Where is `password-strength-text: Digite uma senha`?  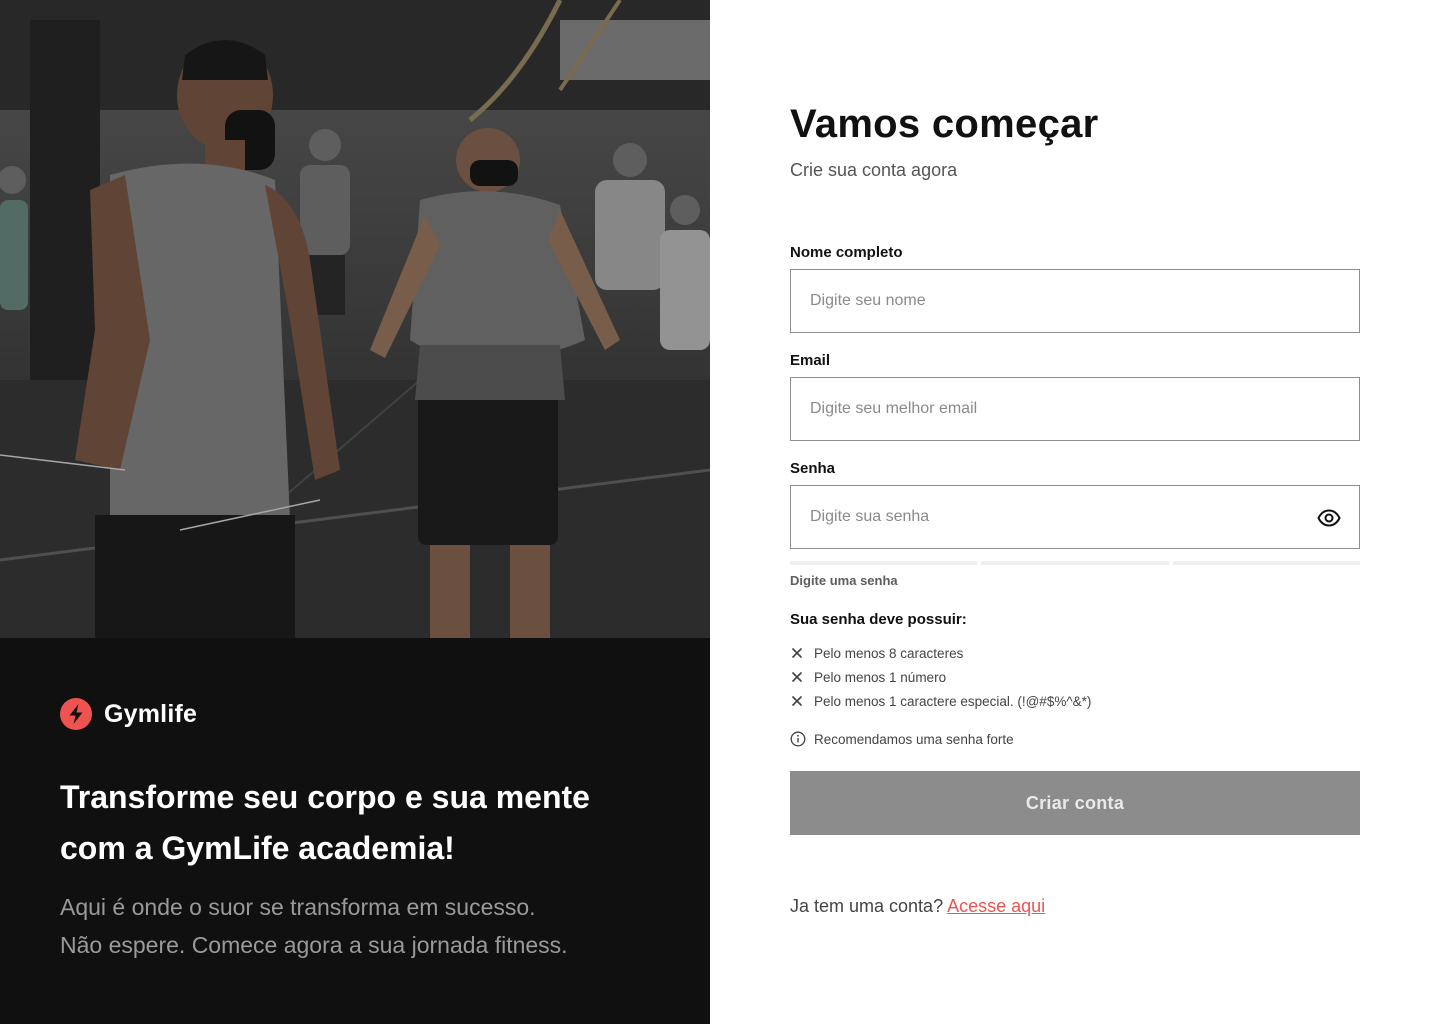
password-strength-text: Digite uma senha is located at coordinates (844, 580).